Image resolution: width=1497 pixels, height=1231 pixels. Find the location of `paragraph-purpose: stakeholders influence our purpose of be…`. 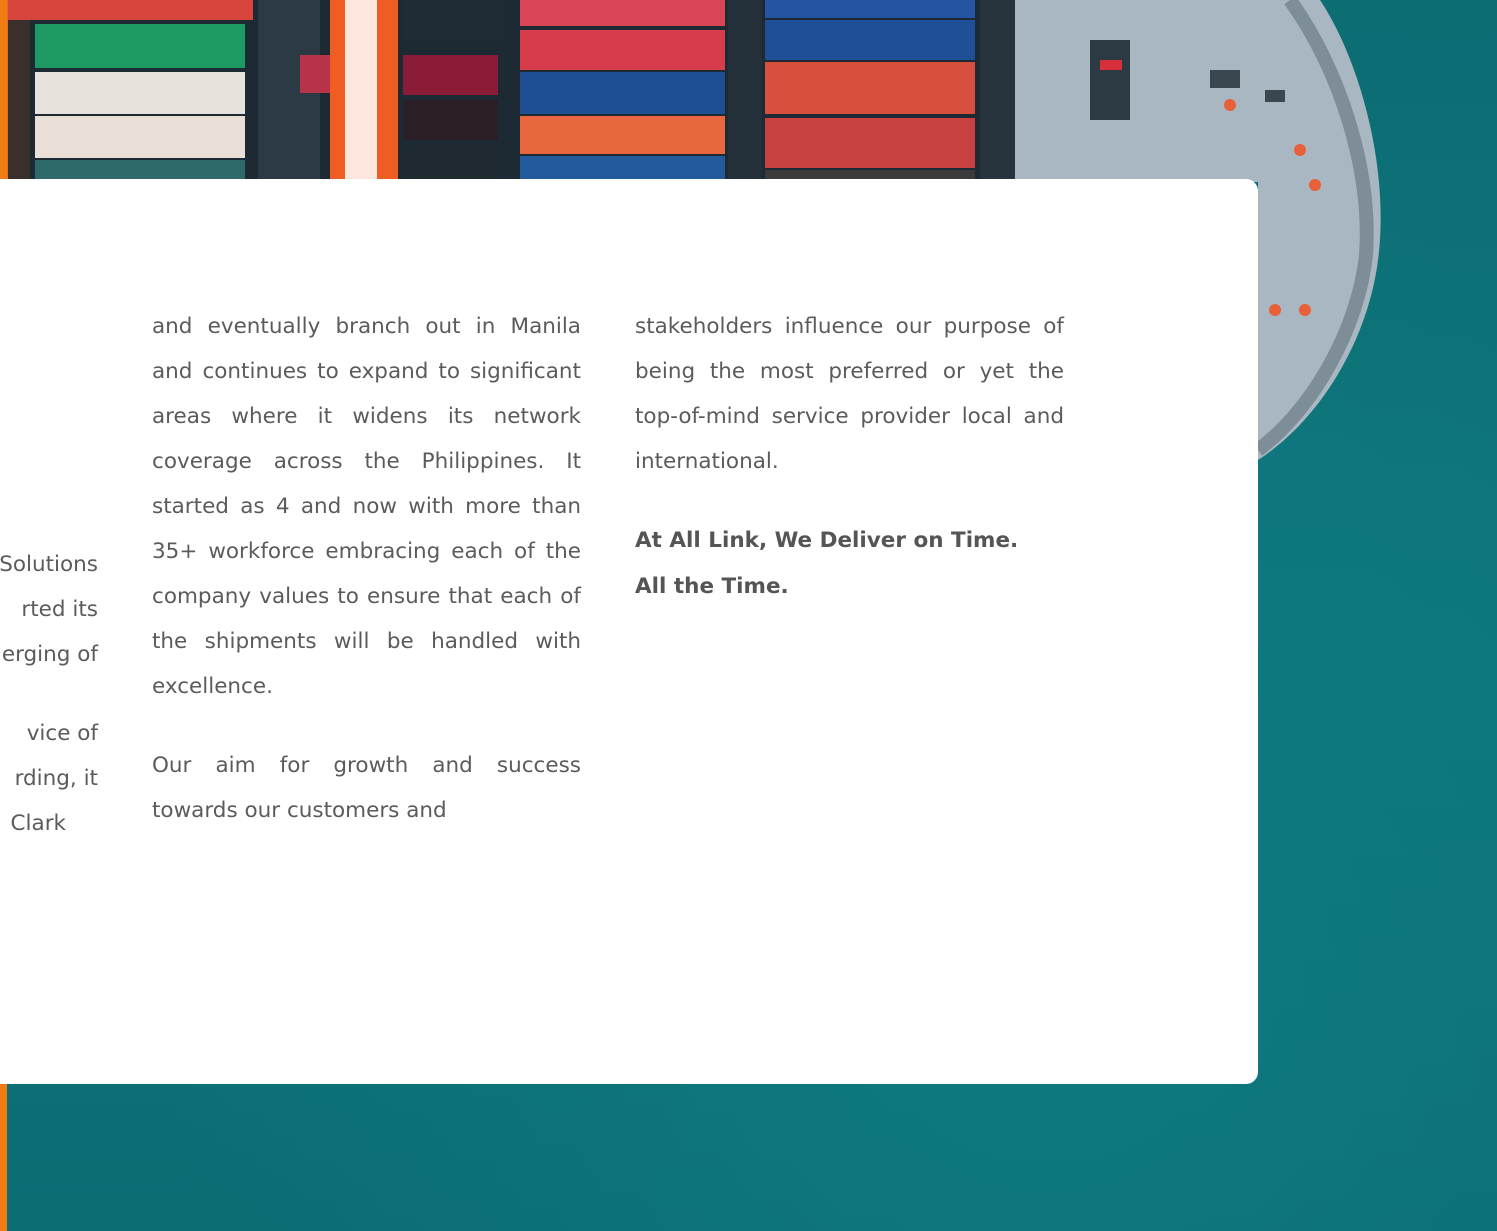

paragraph-purpose: stakeholders influence our purpose of be… is located at coordinates (849, 394).